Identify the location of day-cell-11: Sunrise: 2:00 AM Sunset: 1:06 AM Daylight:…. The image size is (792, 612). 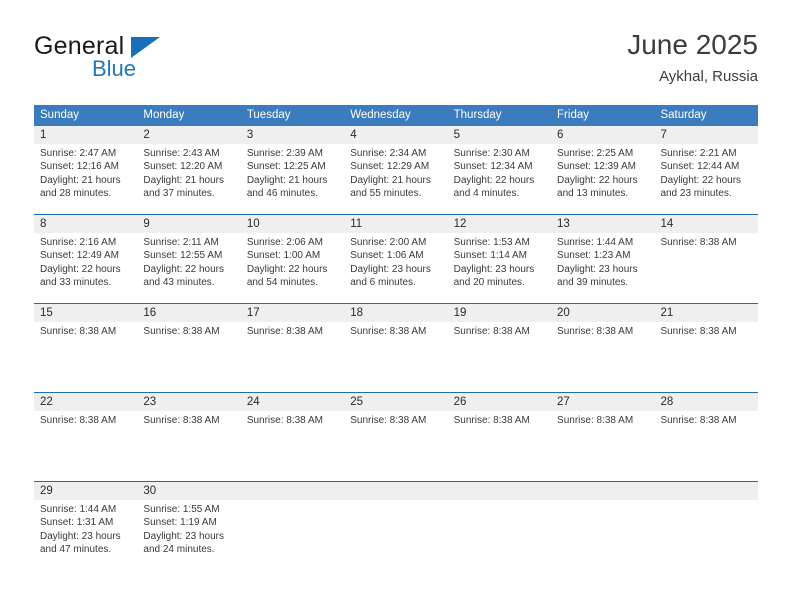
(396, 268).